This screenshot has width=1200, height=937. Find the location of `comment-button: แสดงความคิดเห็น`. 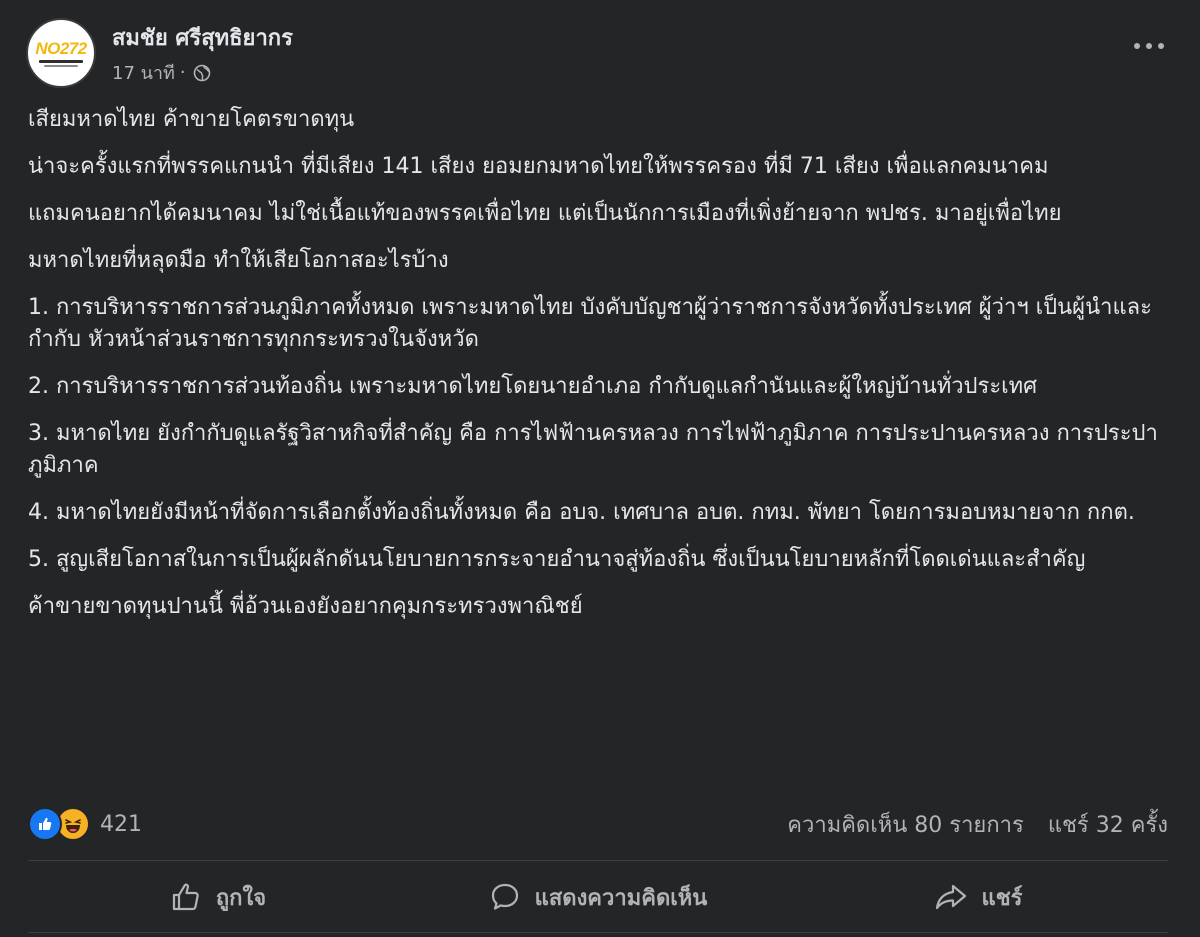

comment-button: แสดงความคิดเห็น is located at coordinates (598, 897).